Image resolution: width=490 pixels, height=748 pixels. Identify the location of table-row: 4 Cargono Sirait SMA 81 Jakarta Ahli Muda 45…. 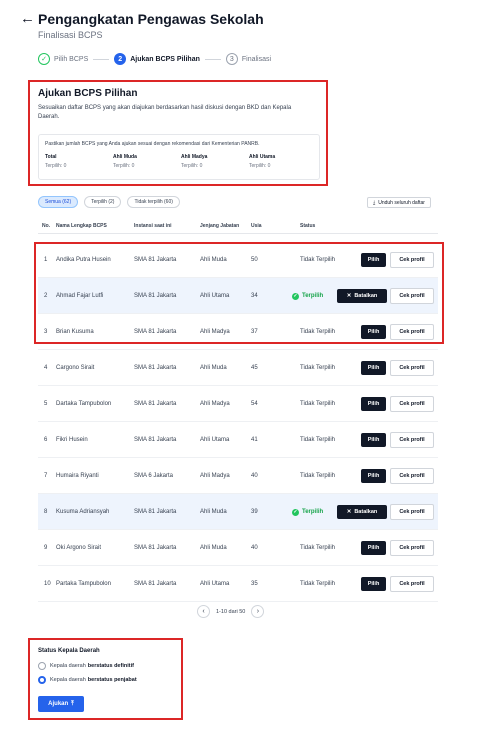
(238, 368).